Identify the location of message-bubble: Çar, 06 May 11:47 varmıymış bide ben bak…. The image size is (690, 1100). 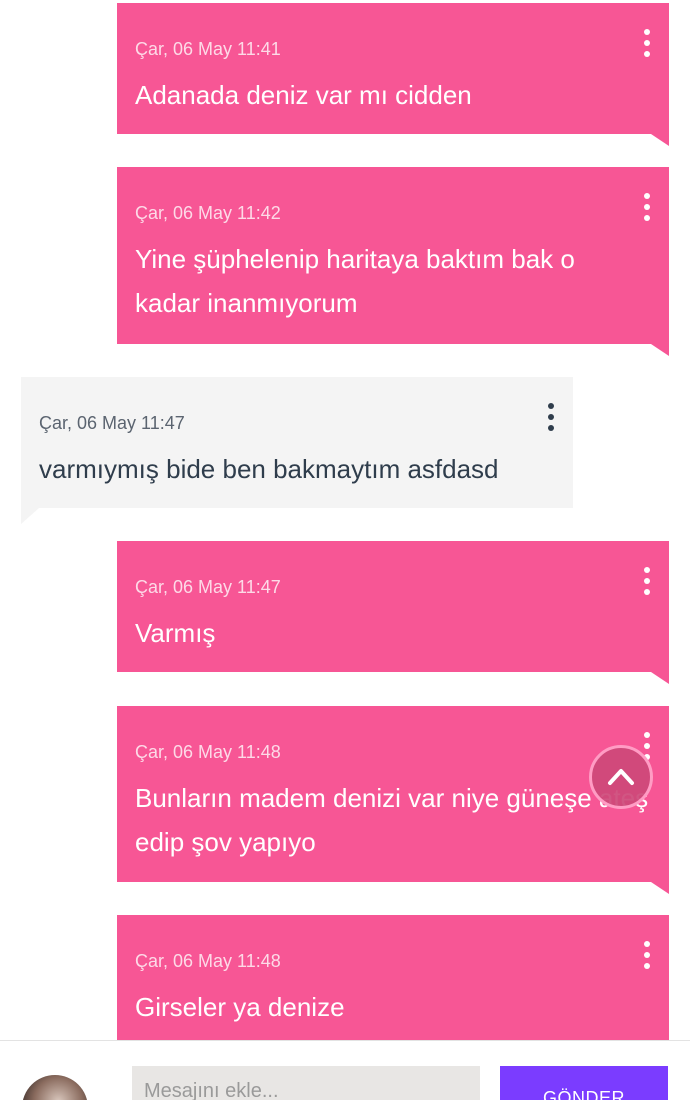
(297, 450).